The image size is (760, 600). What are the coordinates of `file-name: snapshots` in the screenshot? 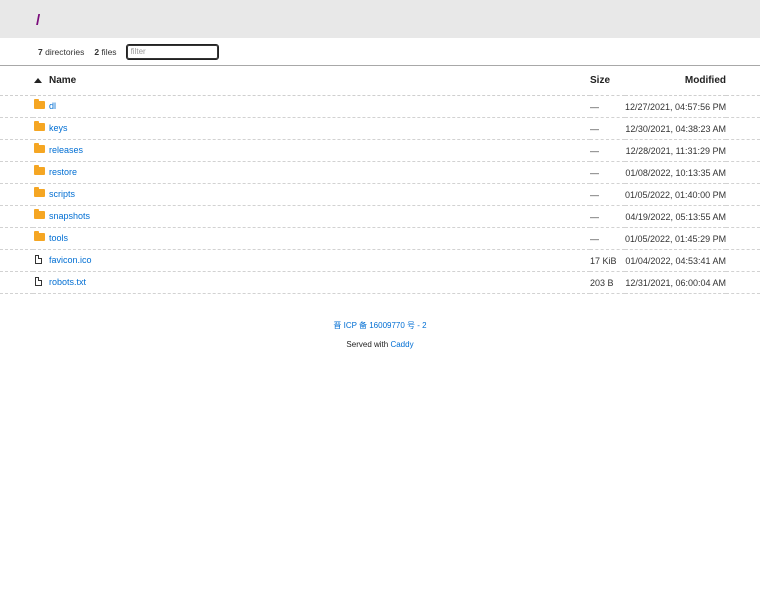 It's located at (70, 216).